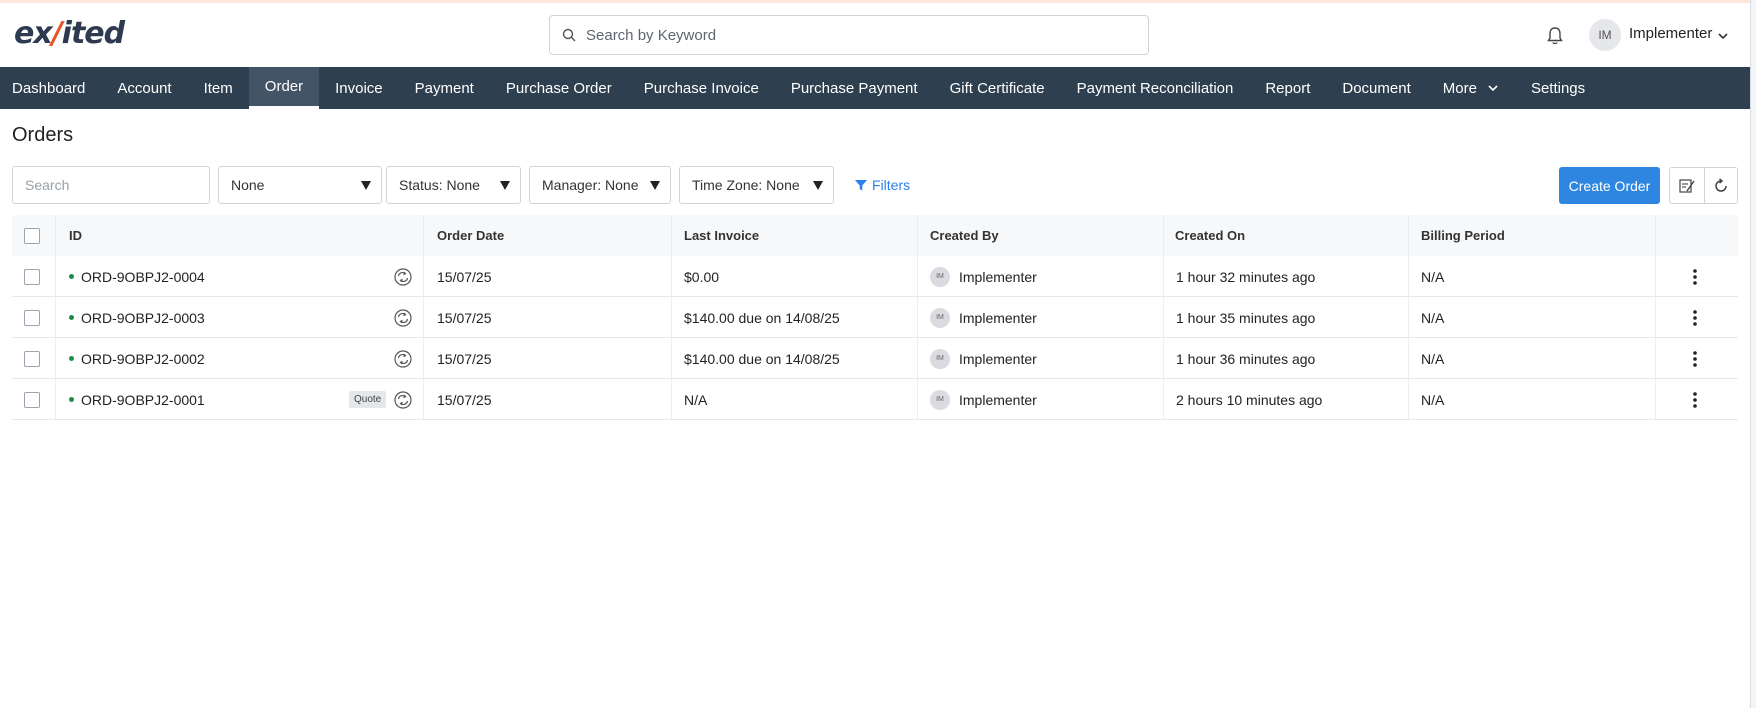 The width and height of the screenshot is (1756, 708). What do you see at coordinates (1720, 185) in the screenshot?
I see `refresh-button` at bounding box center [1720, 185].